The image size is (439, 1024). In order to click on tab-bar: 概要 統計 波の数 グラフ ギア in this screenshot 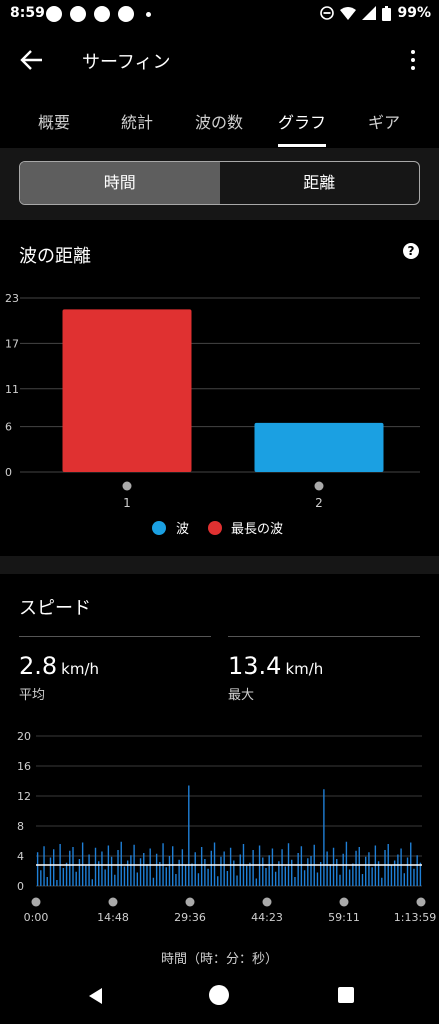, I will do `click(219, 121)`.